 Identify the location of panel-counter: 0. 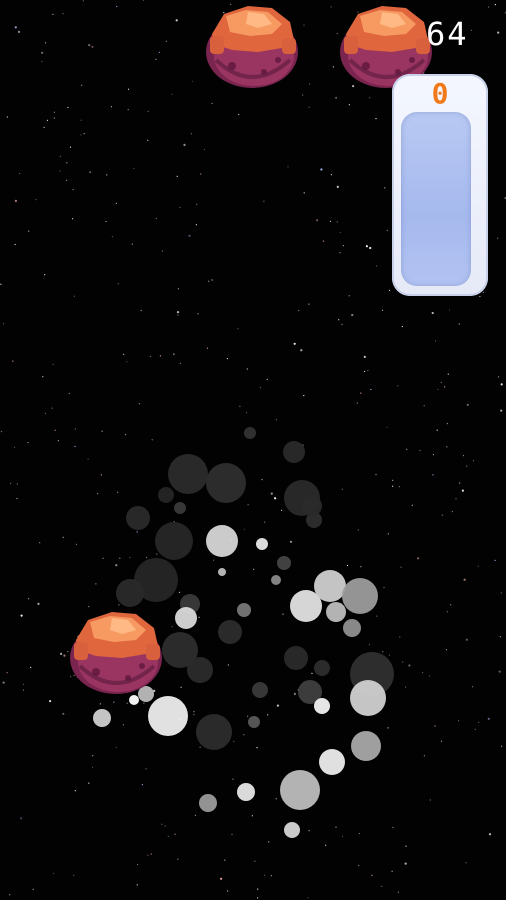
(440, 93).